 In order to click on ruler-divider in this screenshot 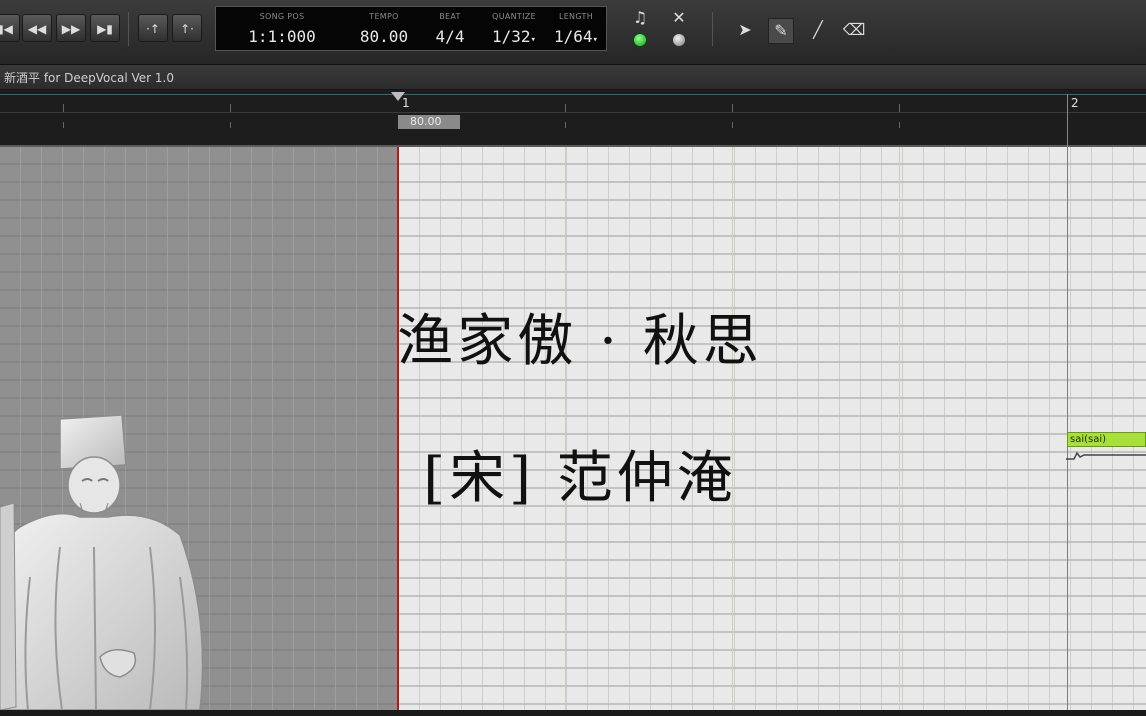, I will do `click(573, 112)`.